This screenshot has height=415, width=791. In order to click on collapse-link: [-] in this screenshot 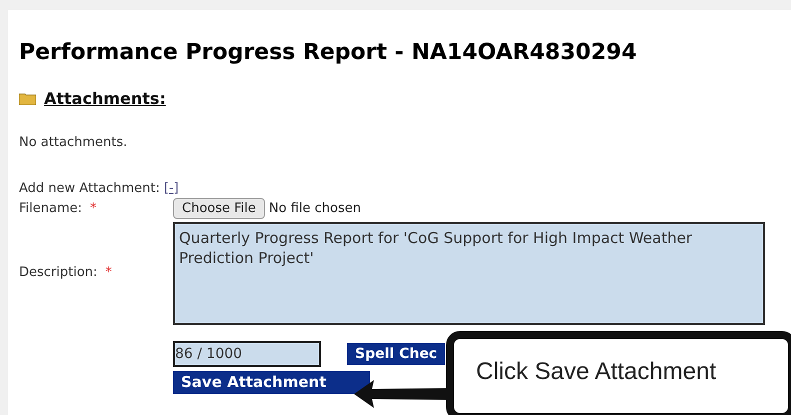, I will do `click(171, 188)`.